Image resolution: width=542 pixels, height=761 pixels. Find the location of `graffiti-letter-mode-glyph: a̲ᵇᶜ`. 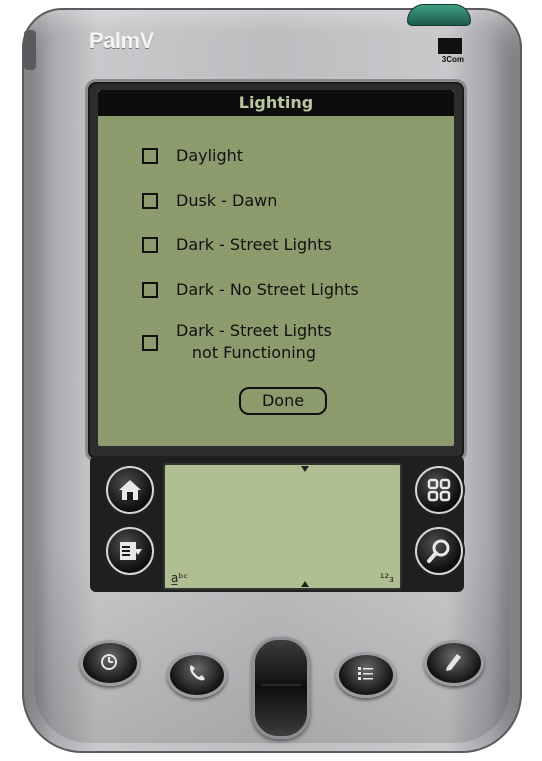

graffiti-letter-mode-glyph: a̲ᵇᶜ is located at coordinates (179, 578).